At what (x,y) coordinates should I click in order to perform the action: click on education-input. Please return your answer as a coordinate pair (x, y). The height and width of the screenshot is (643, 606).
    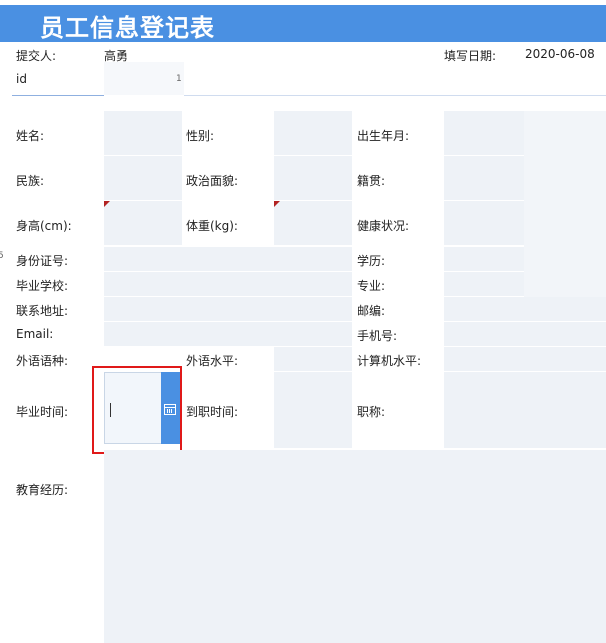
    Looking at the image, I should click on (484, 259).